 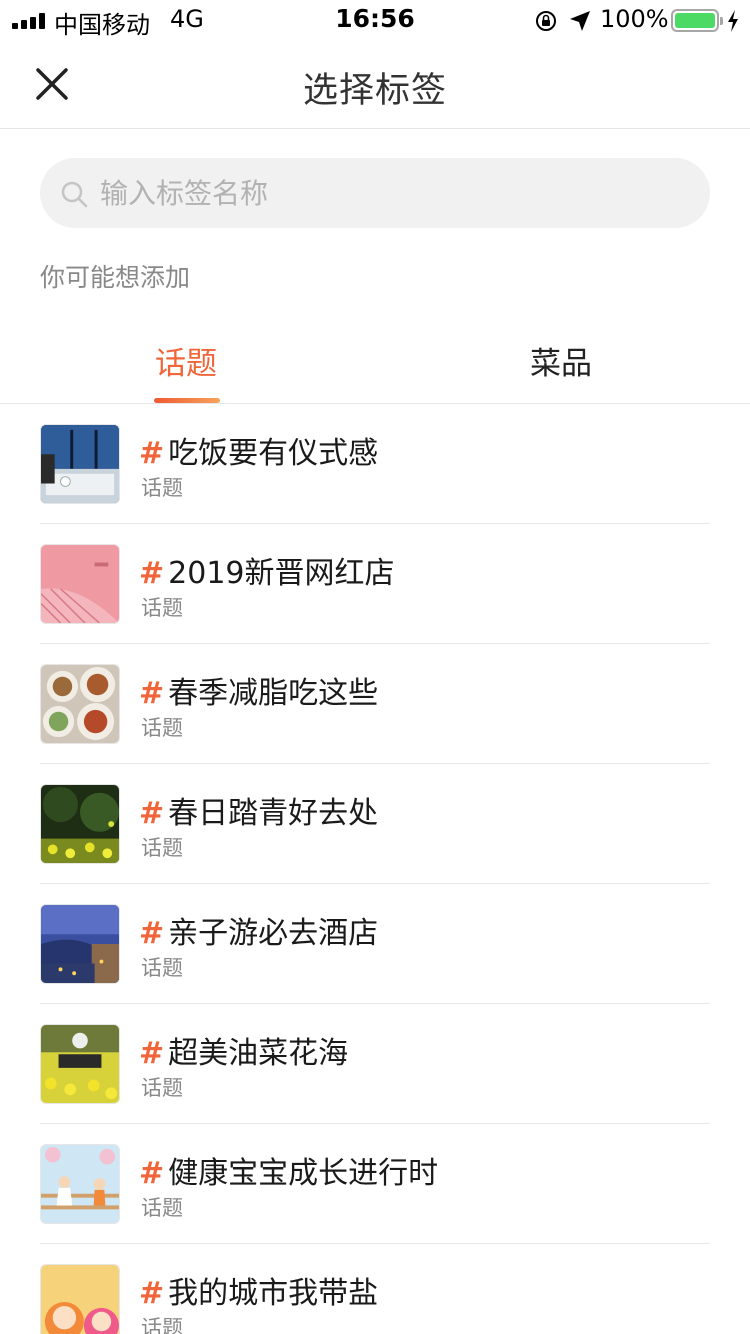 What do you see at coordinates (115, 277) in the screenshot?
I see `suggestion-heading: 你可能想添加` at bounding box center [115, 277].